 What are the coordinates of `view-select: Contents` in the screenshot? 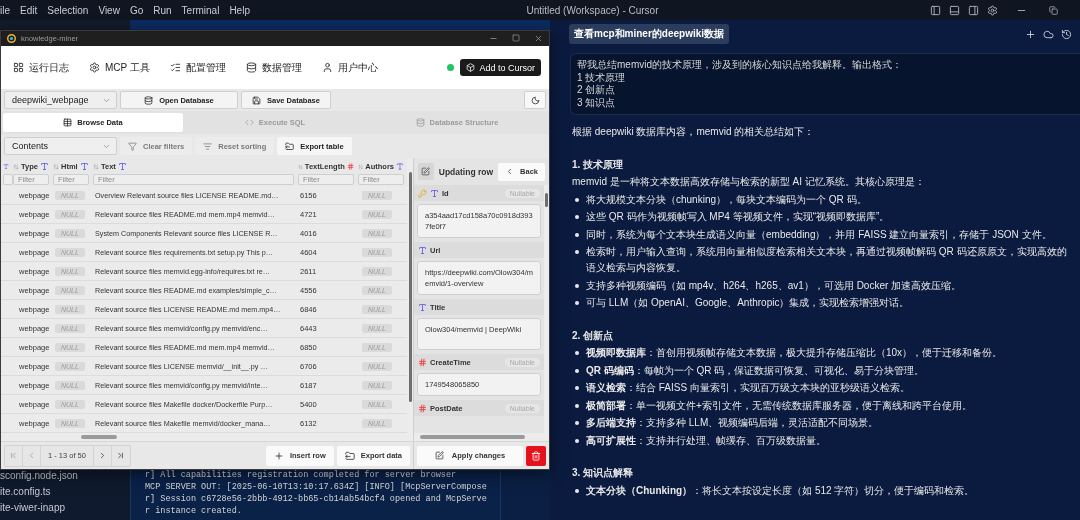 It's located at (60, 146).